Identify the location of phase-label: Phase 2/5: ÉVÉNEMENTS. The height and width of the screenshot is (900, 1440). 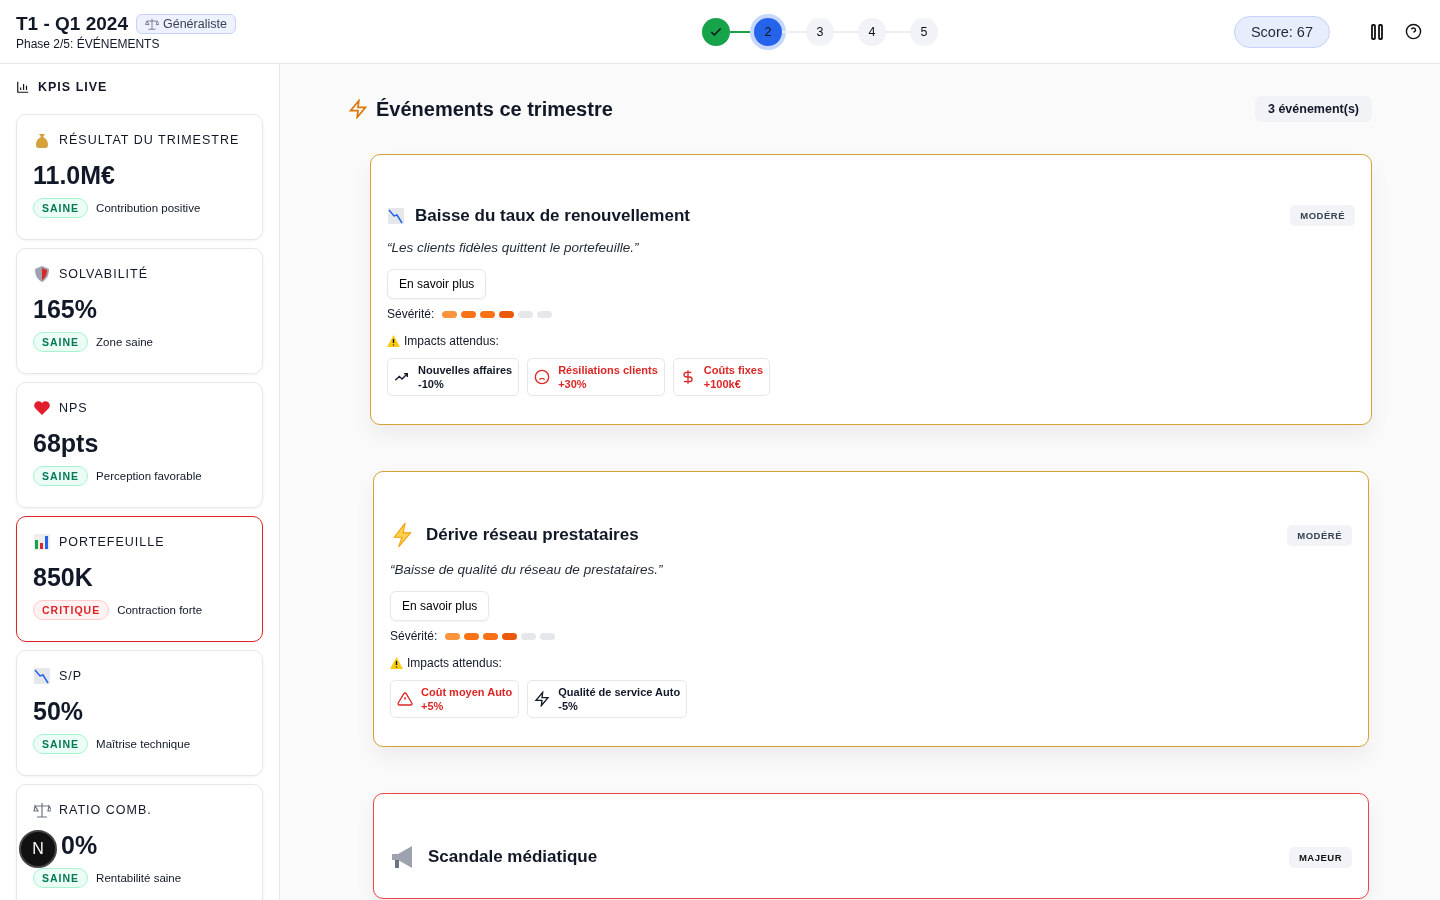
(88, 43).